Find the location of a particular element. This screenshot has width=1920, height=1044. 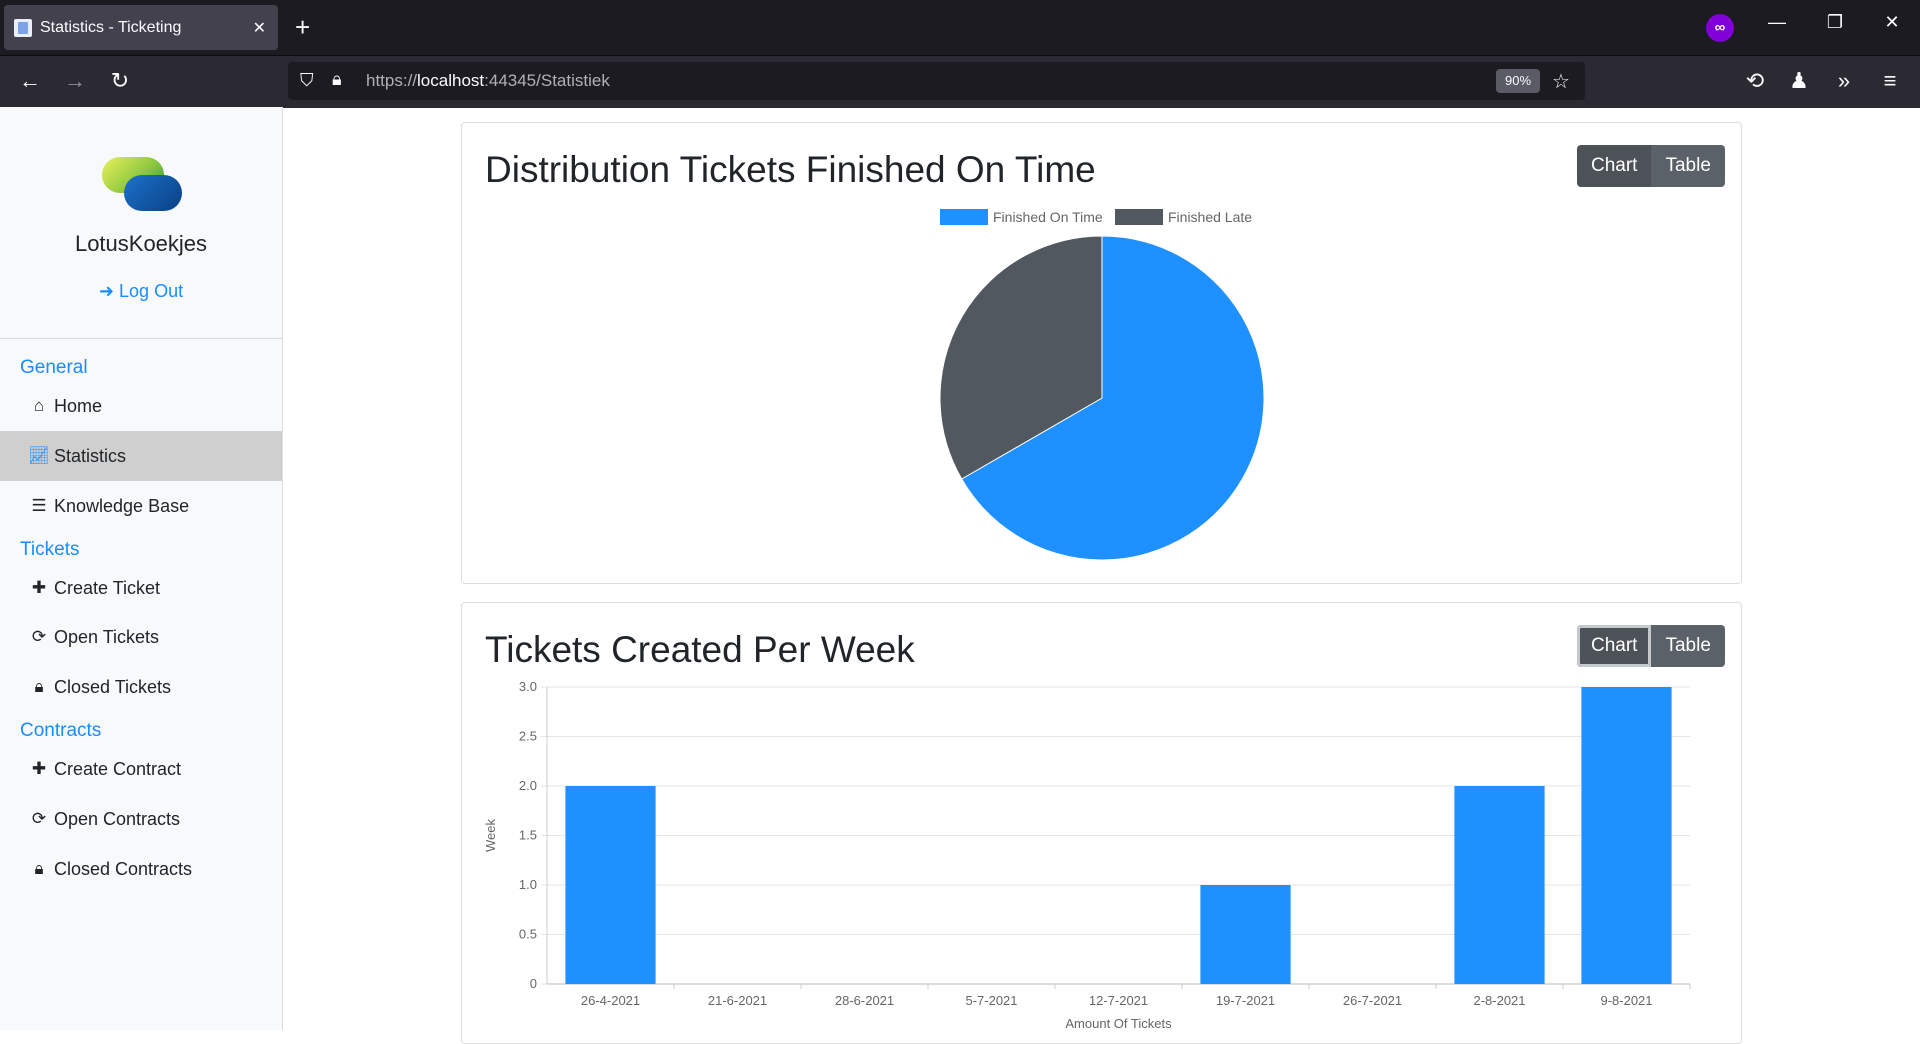

sidebar-item-label: Open Contracts is located at coordinates (117, 818).